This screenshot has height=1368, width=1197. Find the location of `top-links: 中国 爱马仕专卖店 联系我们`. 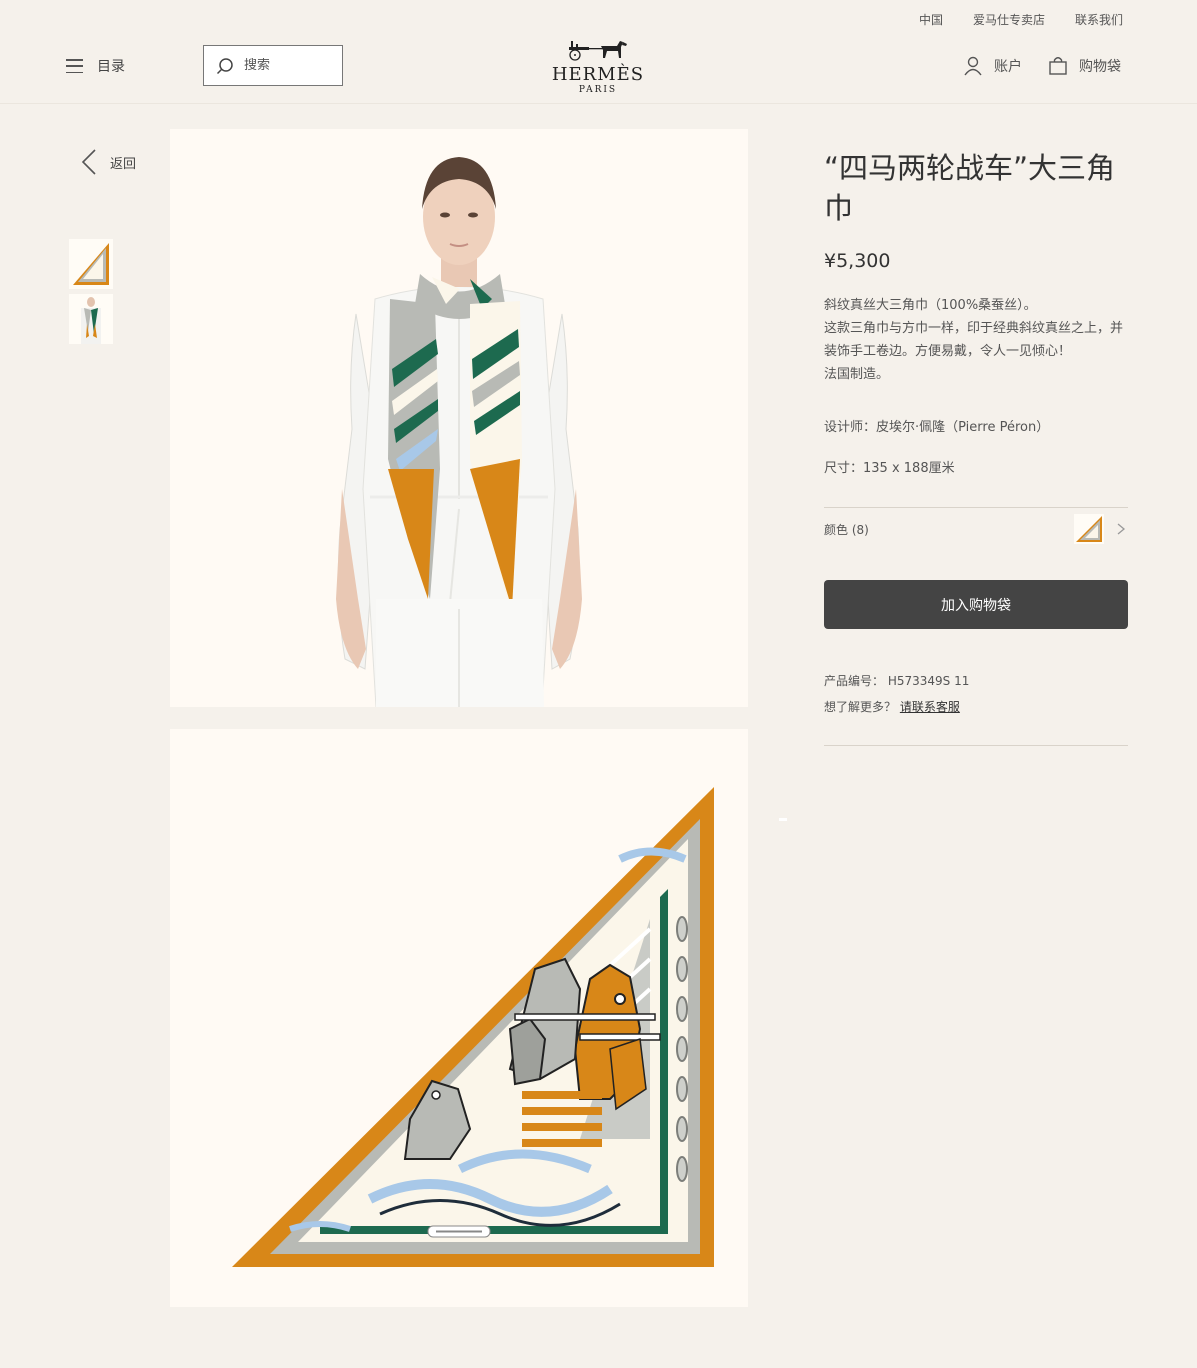

top-links: 中国 爱马仕专卖店 联系我们 is located at coordinates (1021, 19).